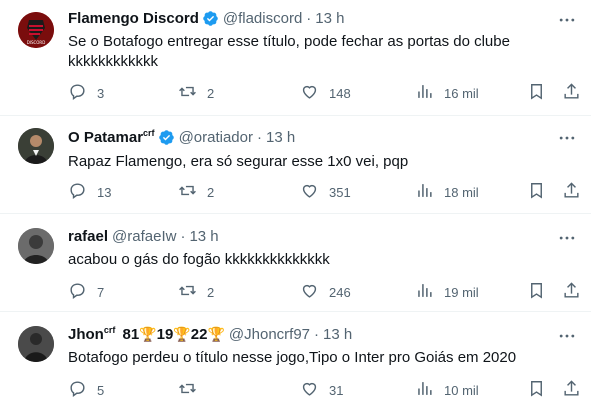 This screenshot has height=416, width=591. I want to click on tweet-actions: 5 31 10 mil, so click(325, 390).